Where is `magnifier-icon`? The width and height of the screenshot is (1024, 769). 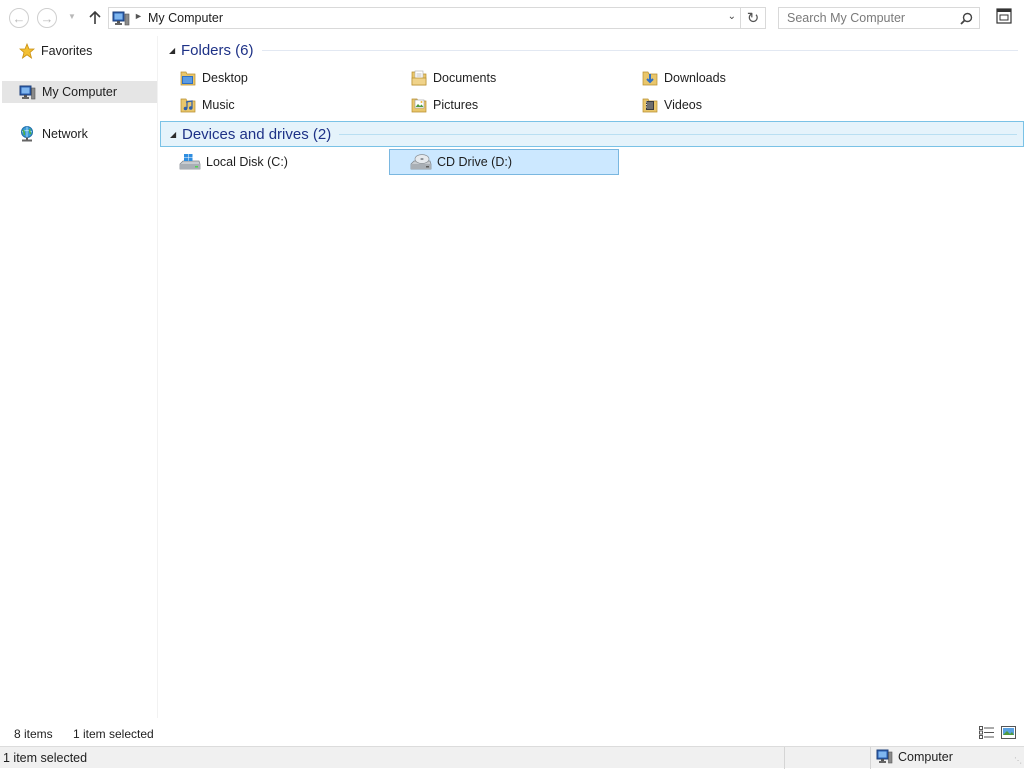
magnifier-icon is located at coordinates (966, 18).